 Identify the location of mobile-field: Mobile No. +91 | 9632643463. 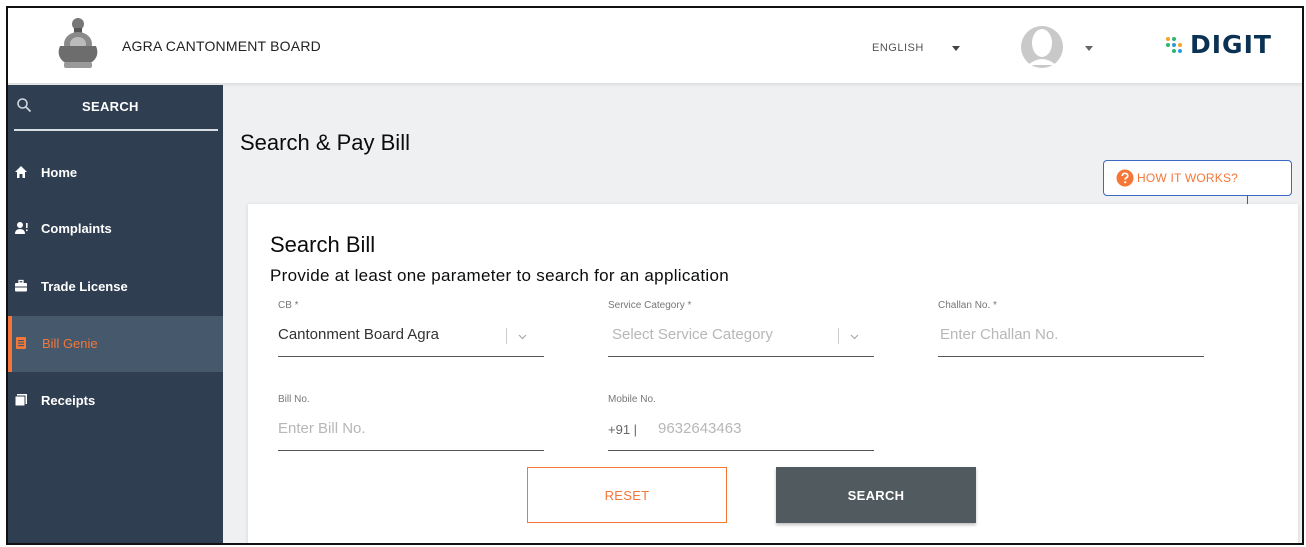
(741, 424).